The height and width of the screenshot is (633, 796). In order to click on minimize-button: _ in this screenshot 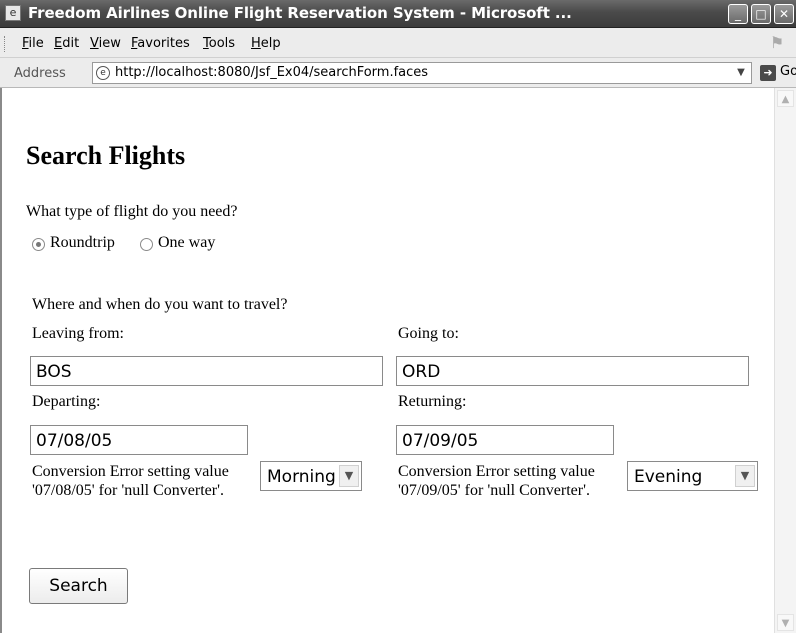, I will do `click(738, 14)`.